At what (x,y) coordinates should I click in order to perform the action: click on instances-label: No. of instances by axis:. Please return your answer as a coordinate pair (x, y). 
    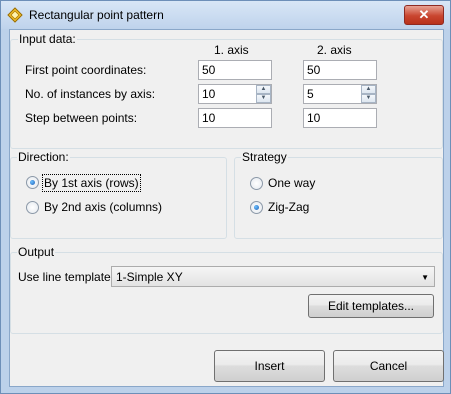
    Looking at the image, I should click on (90, 94).